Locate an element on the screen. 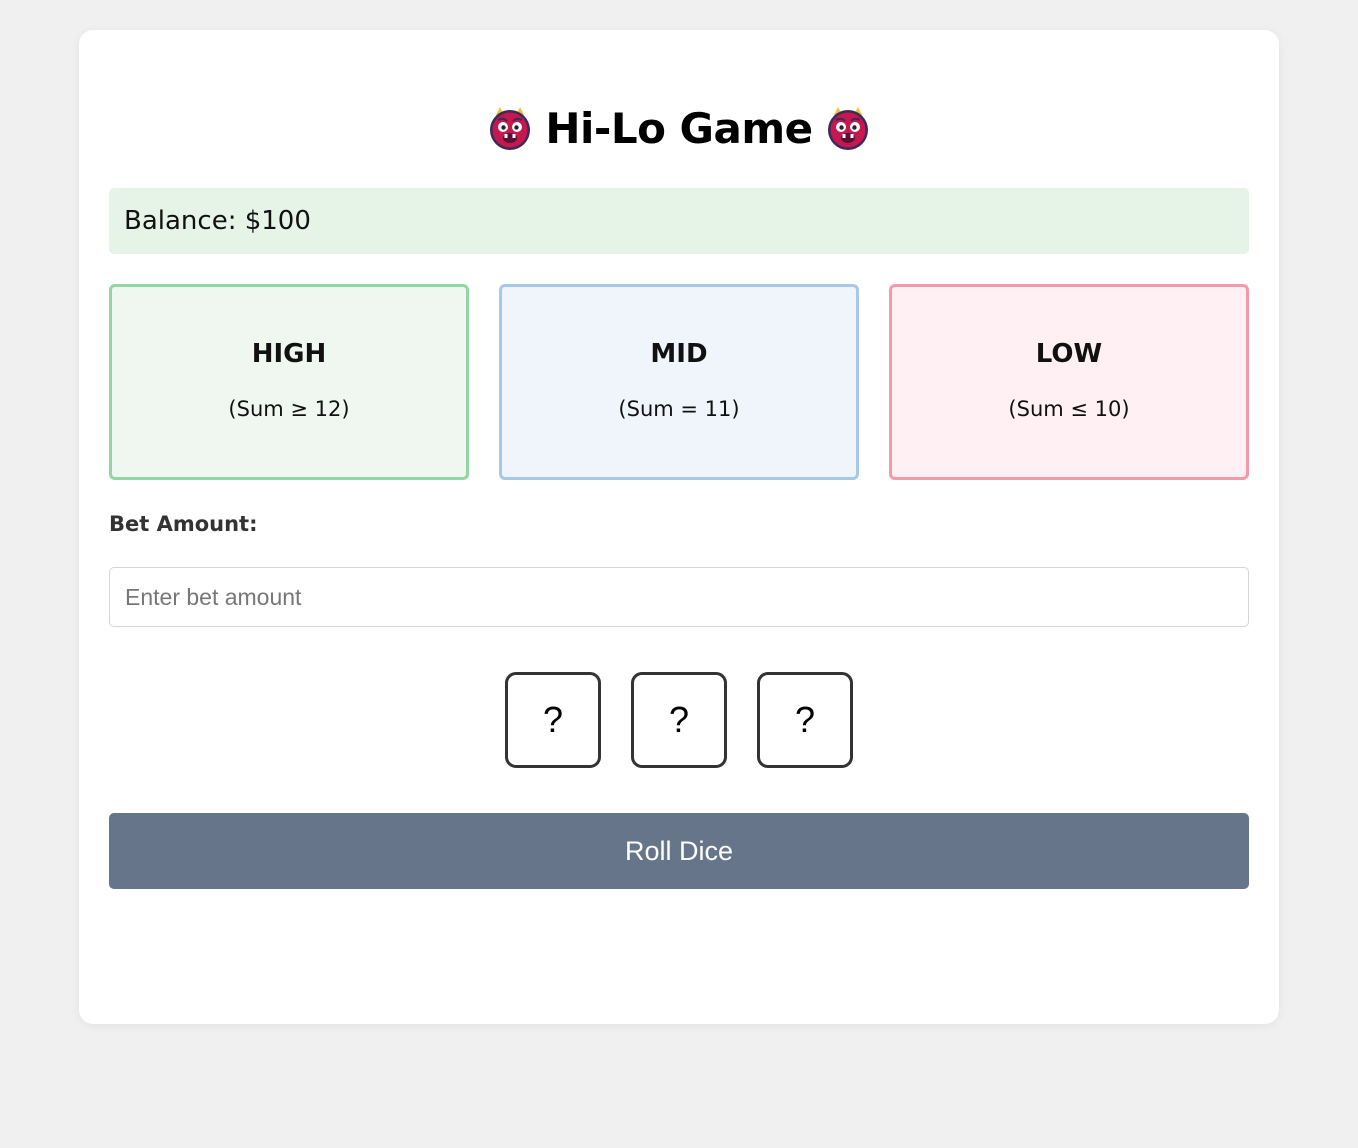  die-3: ? is located at coordinates (805, 720).